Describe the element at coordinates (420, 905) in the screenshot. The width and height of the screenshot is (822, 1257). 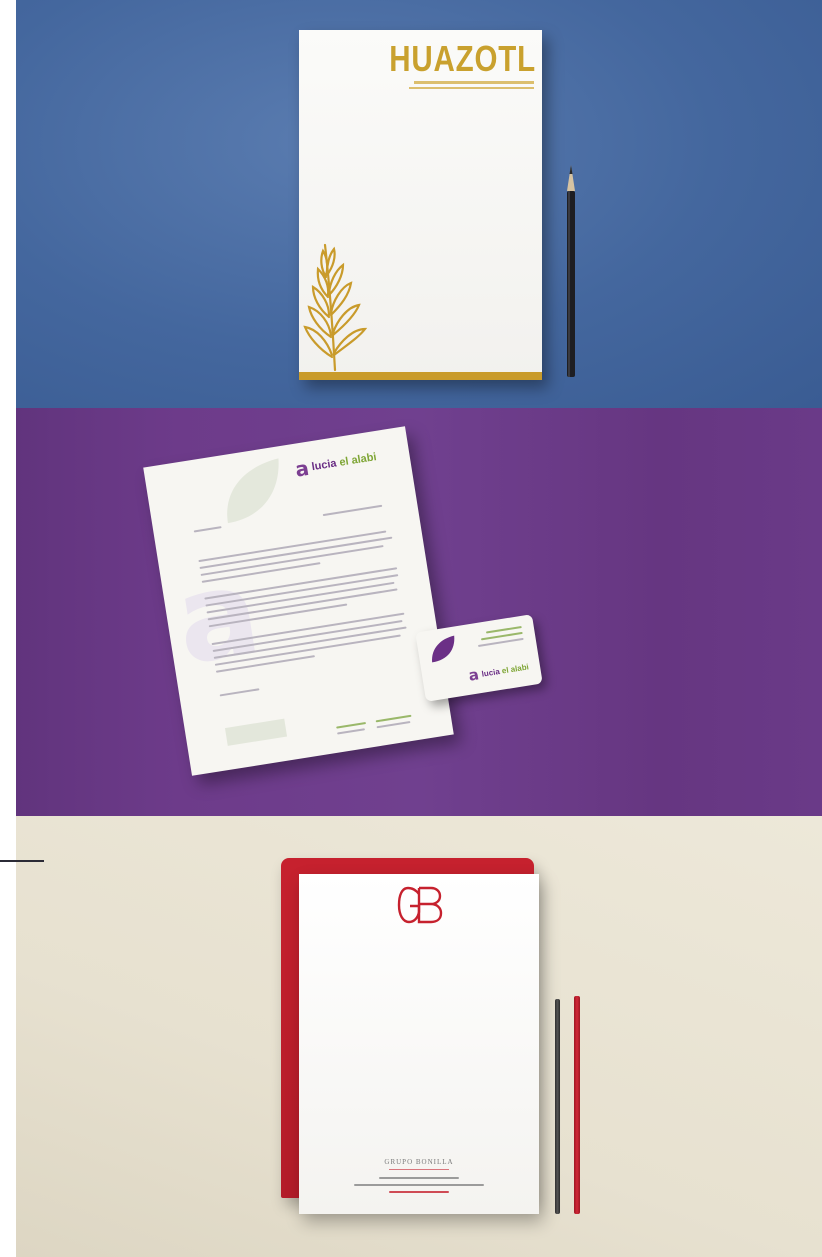
I see `gb-monogram-logo` at that location.